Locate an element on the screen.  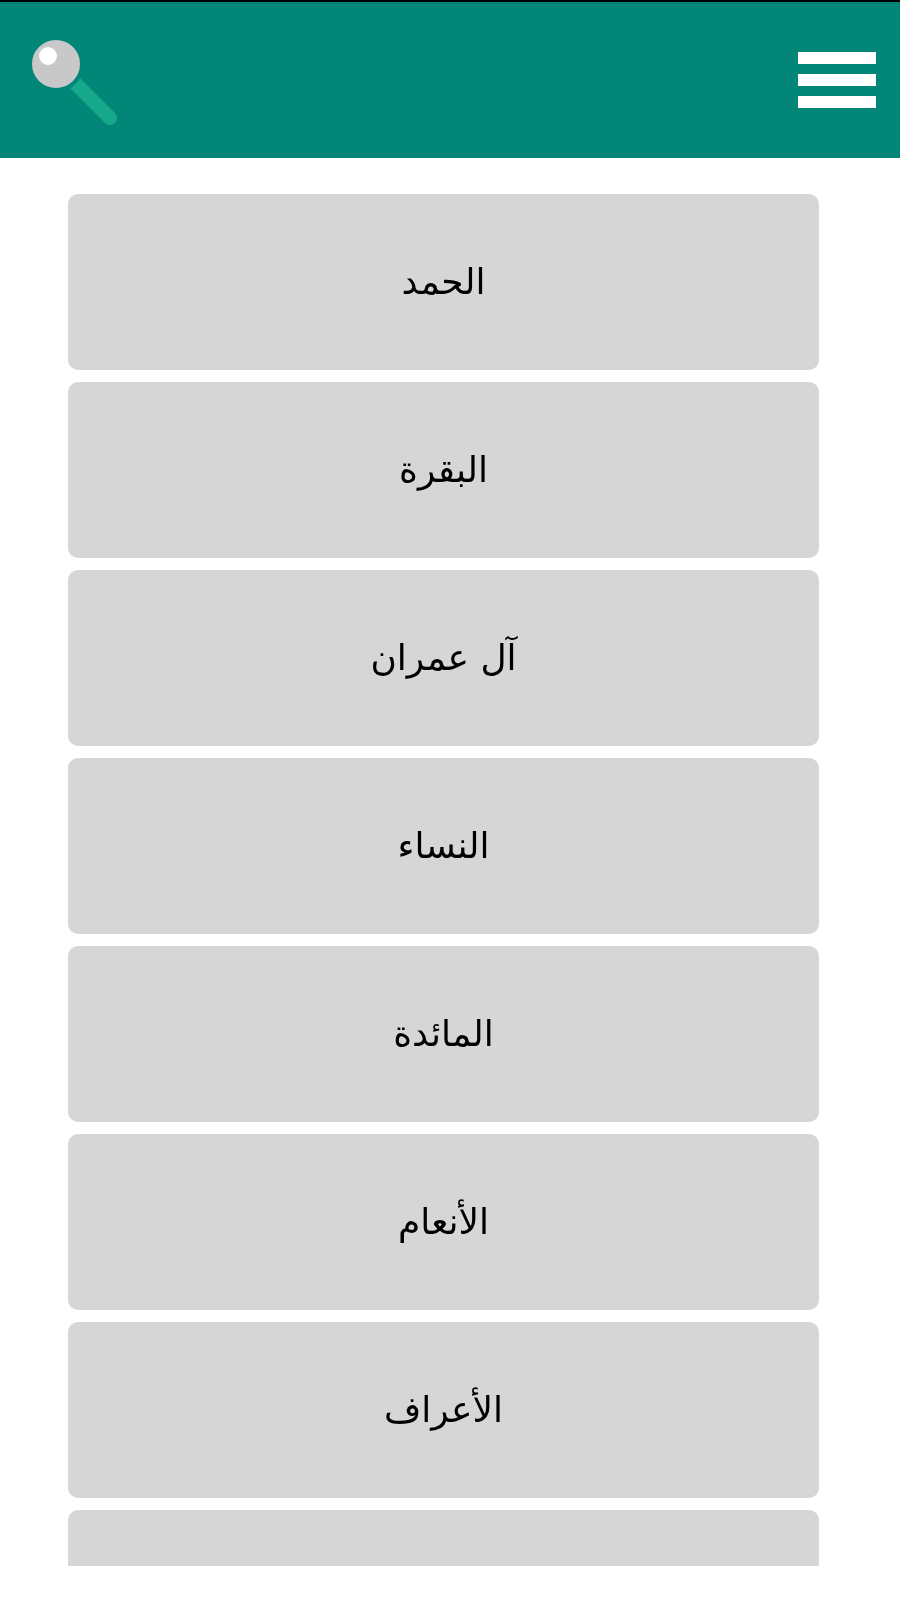
surah-list-item: الحمد is located at coordinates (443, 282).